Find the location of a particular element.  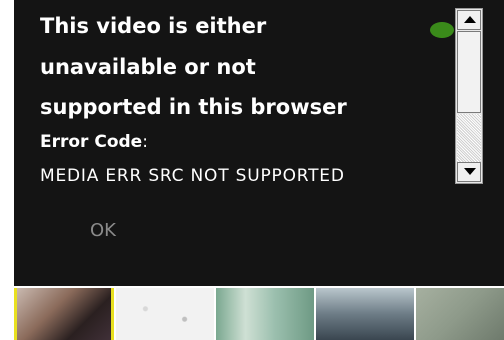

triangle-down-icon is located at coordinates (470, 171).